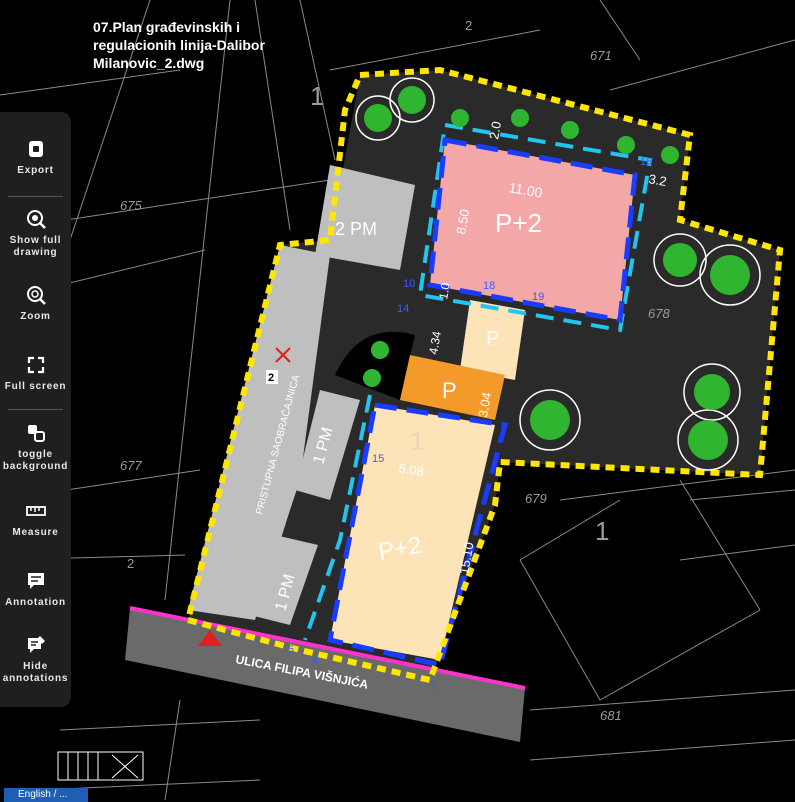 Image resolution: width=795 pixels, height=802 pixels. Describe the element at coordinates (657, 180) in the screenshot. I see `dimension-label: 3.2` at that location.